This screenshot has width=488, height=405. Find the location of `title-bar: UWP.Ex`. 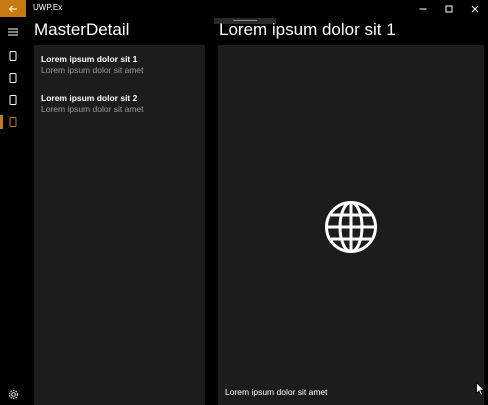

title-bar: UWP.Ex is located at coordinates (244, 8).